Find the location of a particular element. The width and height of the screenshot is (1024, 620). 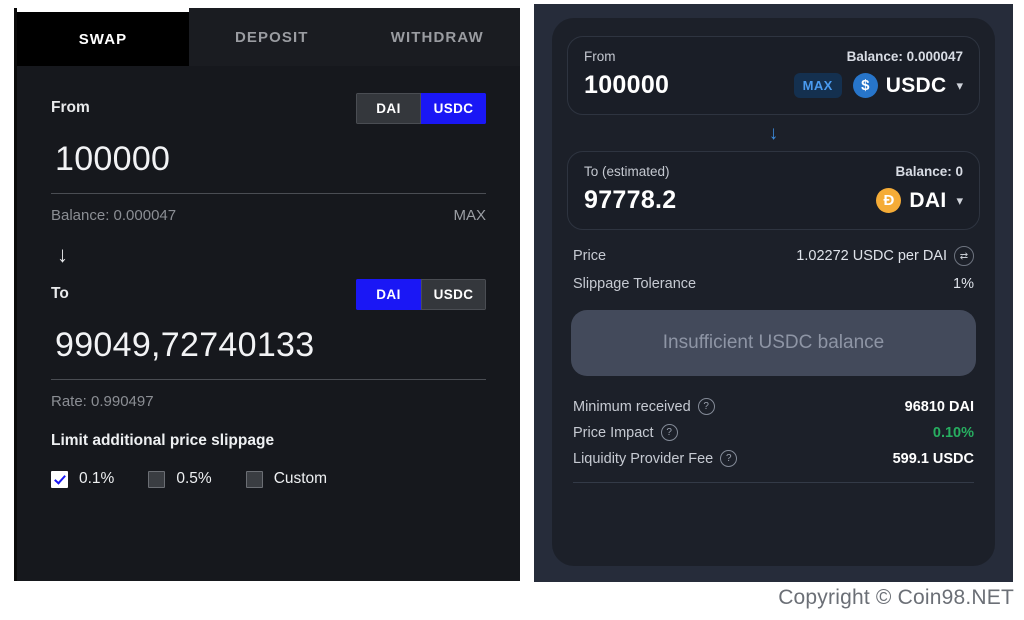

from-amount-input: 100000 is located at coordinates (268, 160).